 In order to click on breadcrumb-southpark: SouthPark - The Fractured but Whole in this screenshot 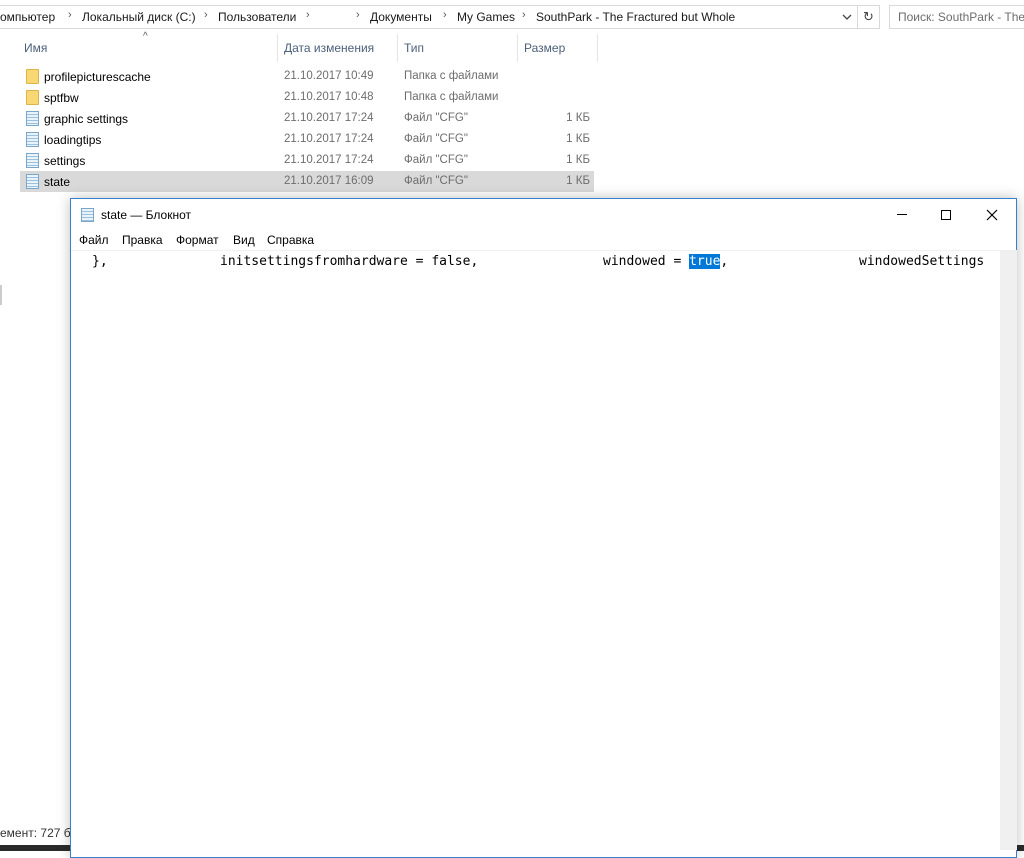, I will do `click(635, 17)`.